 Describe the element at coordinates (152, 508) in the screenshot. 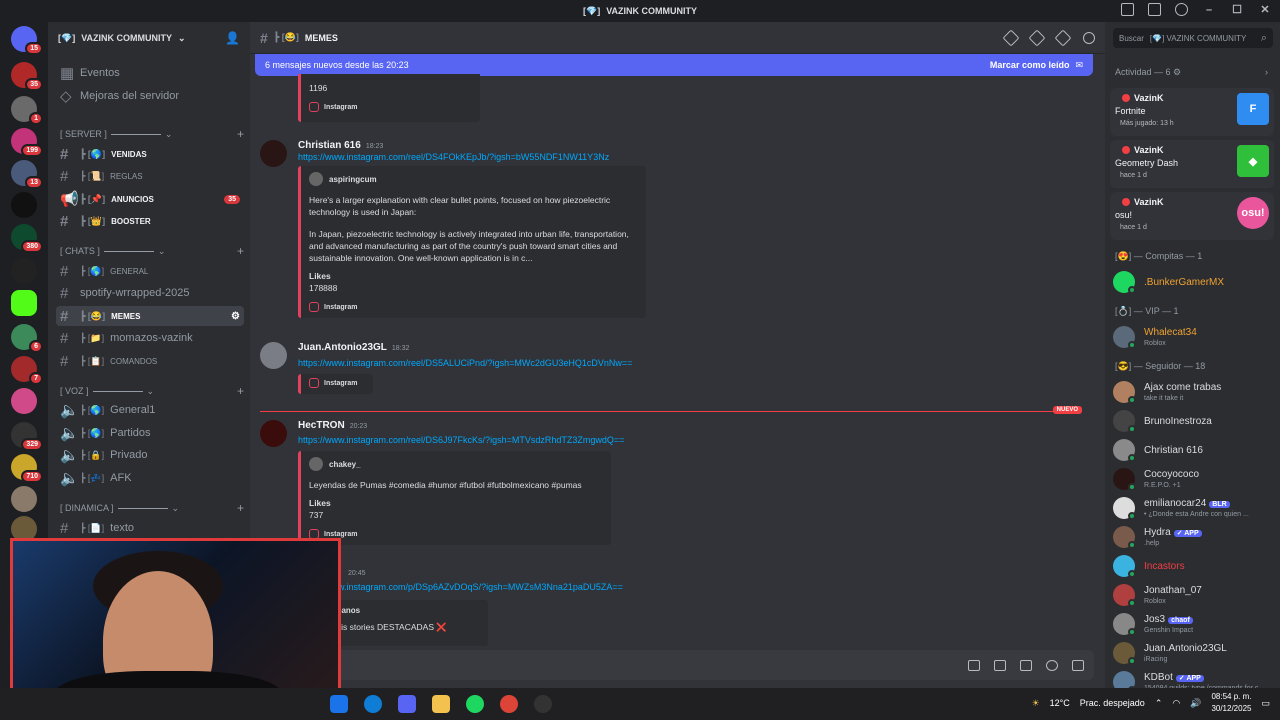

I see `category-dinamica: [ DINAMICA ] ⌄ +` at that location.